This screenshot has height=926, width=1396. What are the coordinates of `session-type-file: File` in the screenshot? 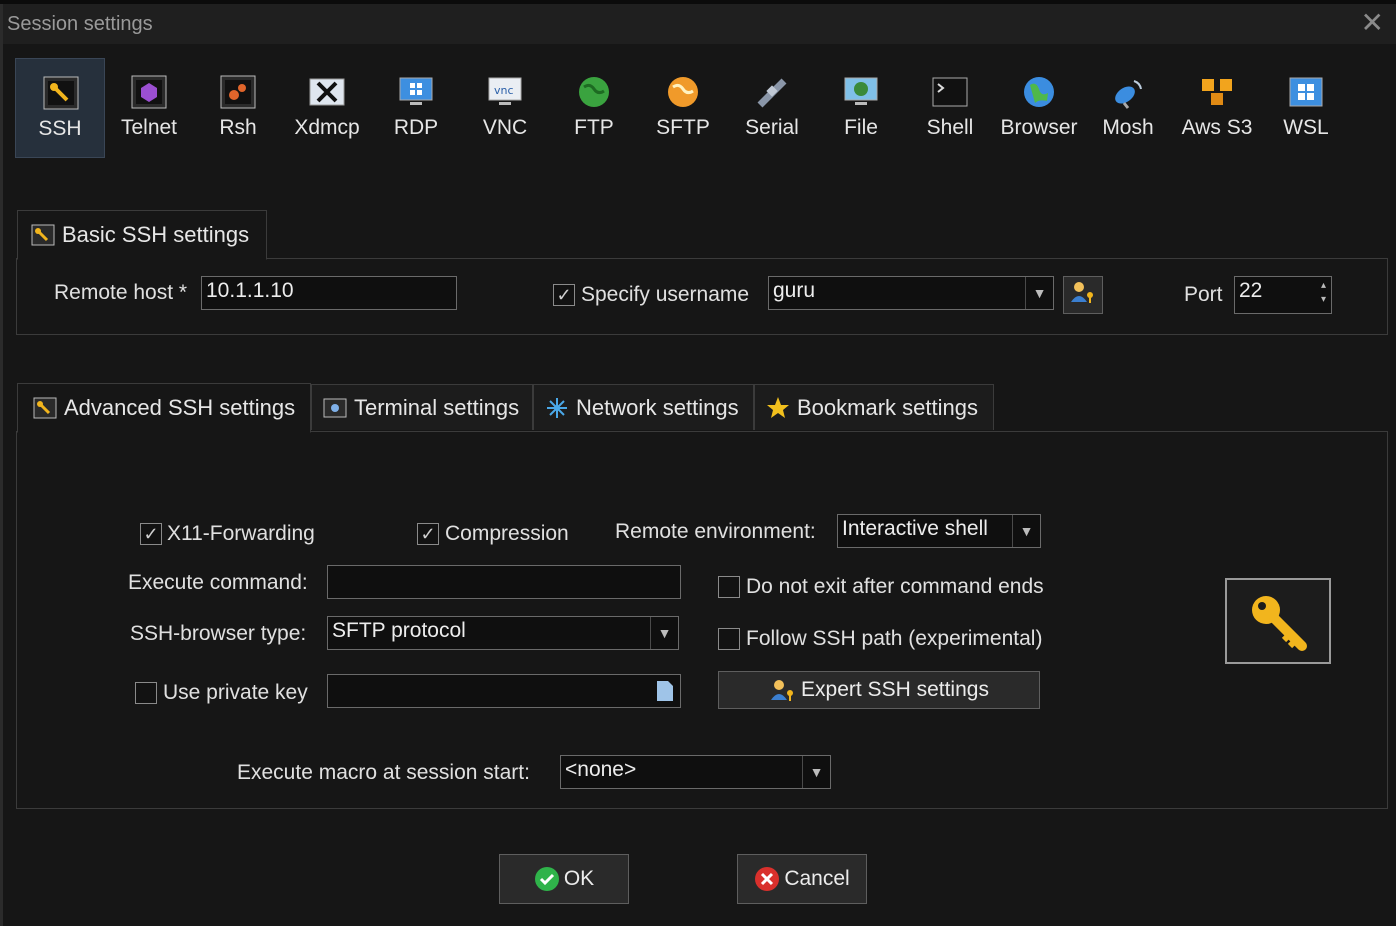 It's located at (861, 108).